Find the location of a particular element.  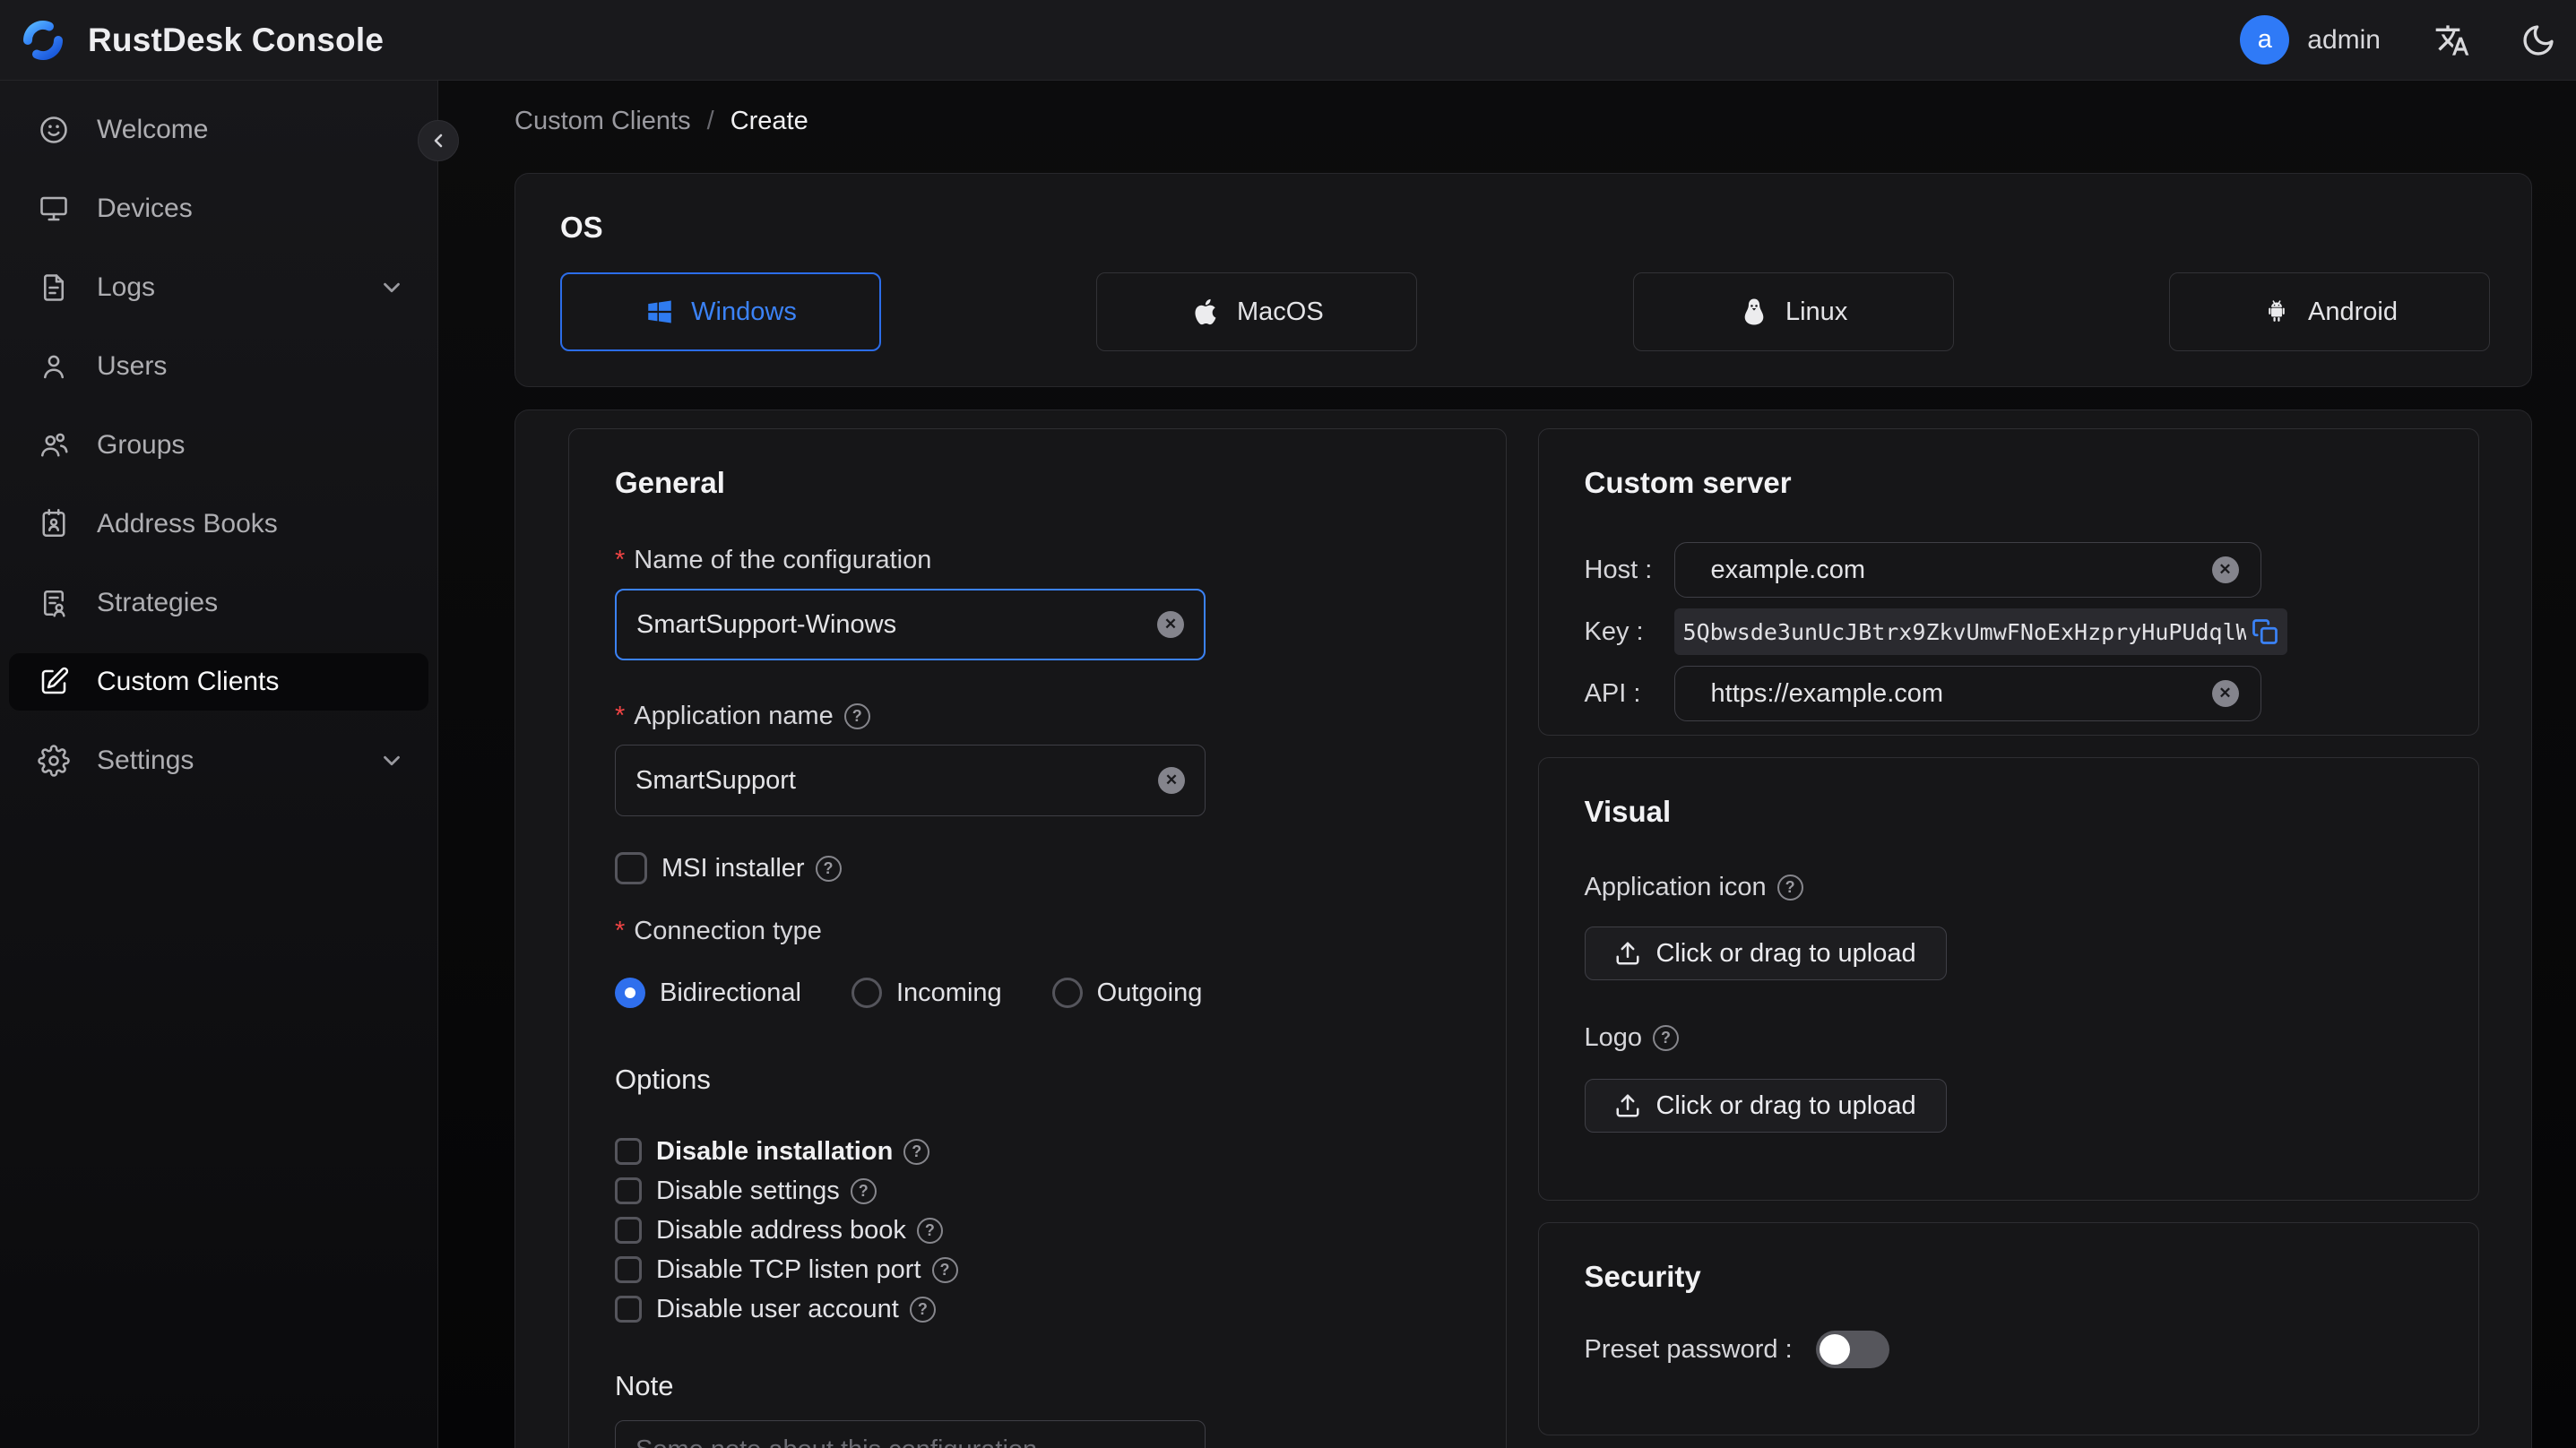

os-button-macos: MacOS is located at coordinates (1257, 311).